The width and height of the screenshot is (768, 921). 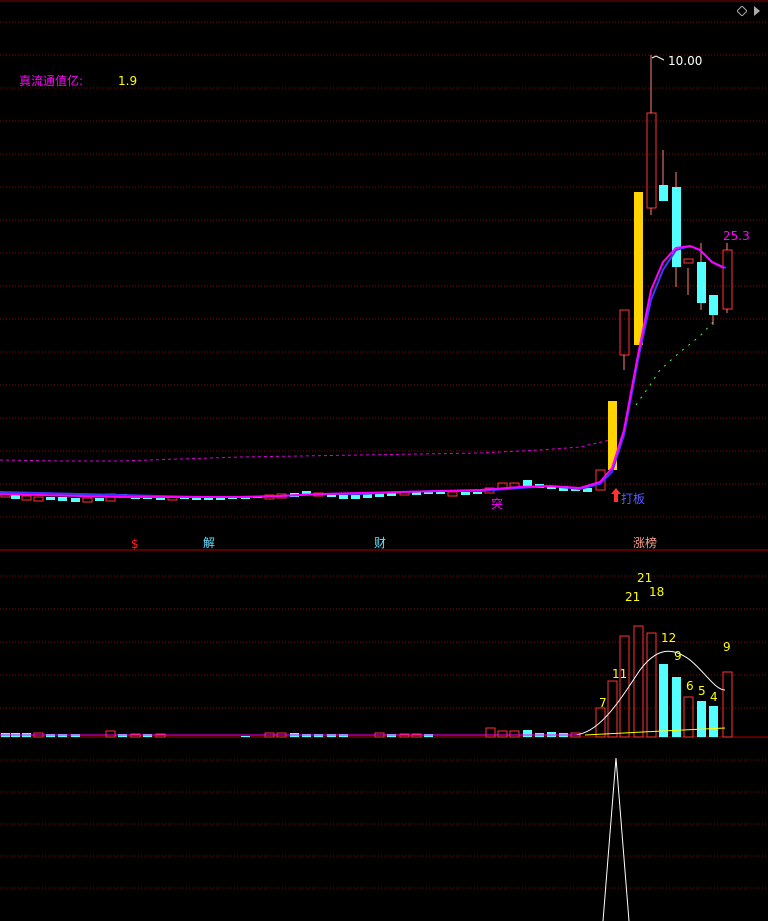 What do you see at coordinates (209, 543) in the screenshot?
I see `event-marker-jie: 解` at bounding box center [209, 543].